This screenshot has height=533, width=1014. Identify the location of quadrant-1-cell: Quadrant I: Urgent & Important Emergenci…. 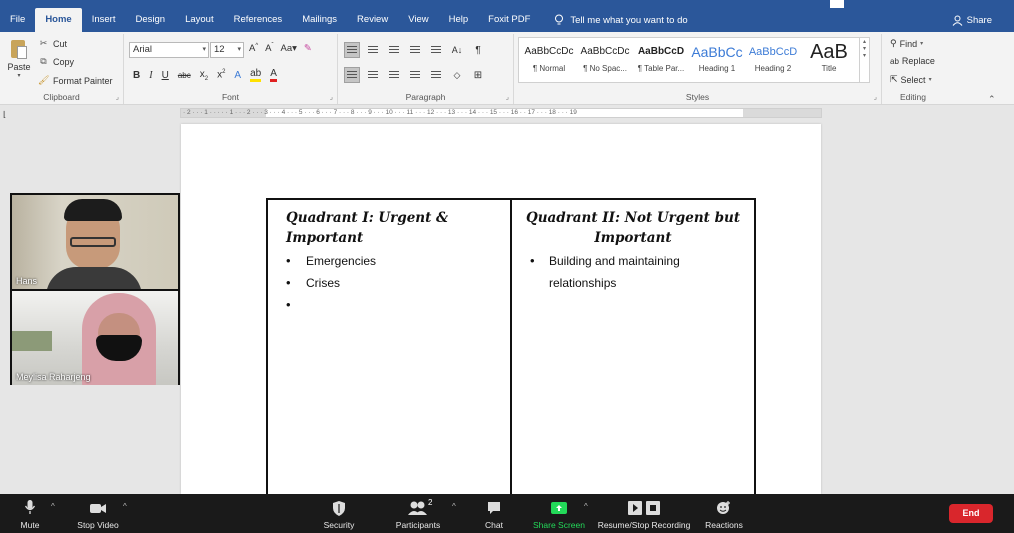
(390, 347).